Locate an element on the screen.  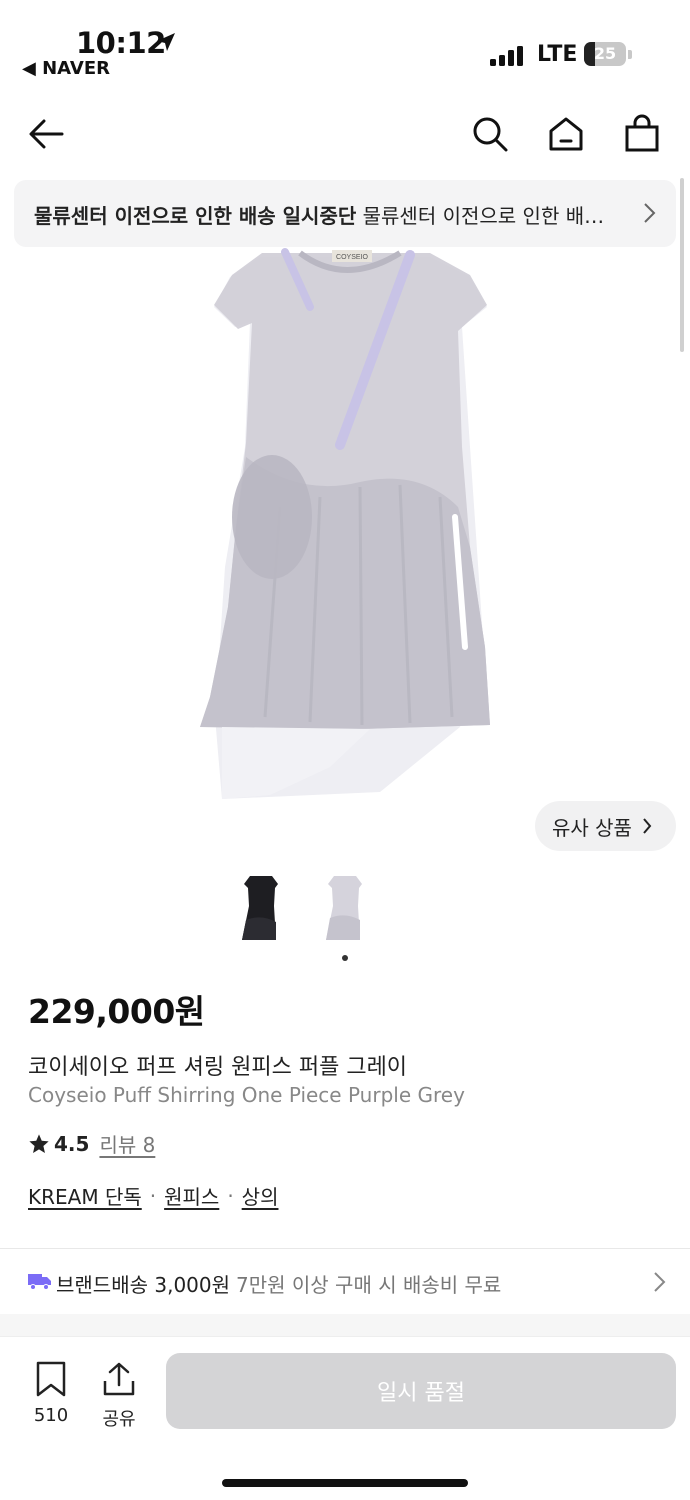
product-name-korean: 코이세이오 퍼프 셔링 원피스 퍼플 그레이 is located at coordinates (218, 1067).